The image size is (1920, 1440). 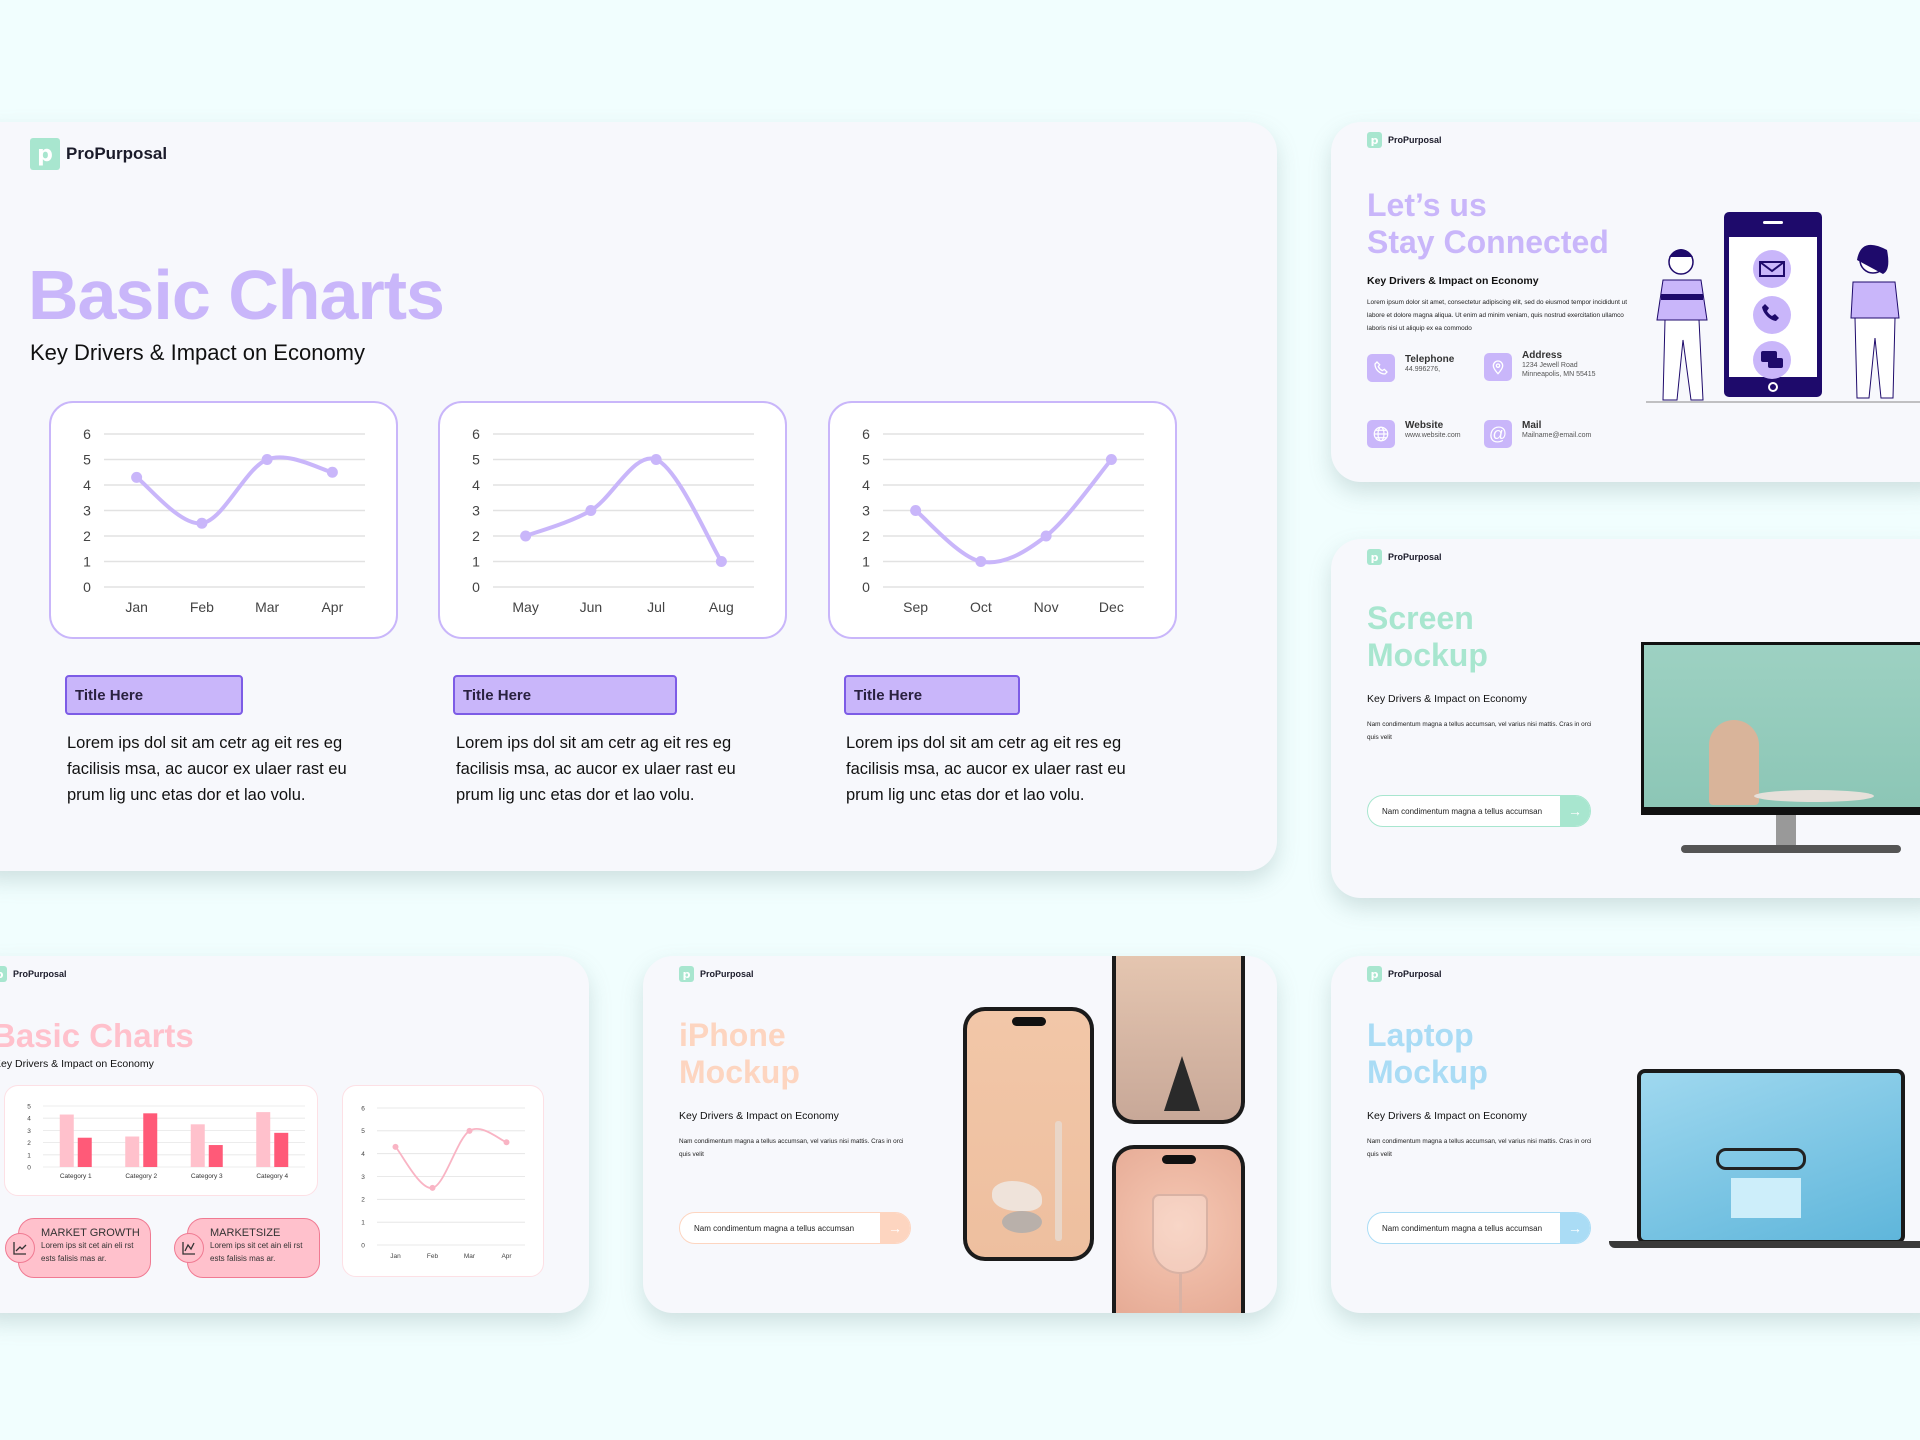 What do you see at coordinates (1462, 1228) in the screenshot?
I see `laptop-pill-text: Nam condimentum magna a tellus accumsan` at bounding box center [1462, 1228].